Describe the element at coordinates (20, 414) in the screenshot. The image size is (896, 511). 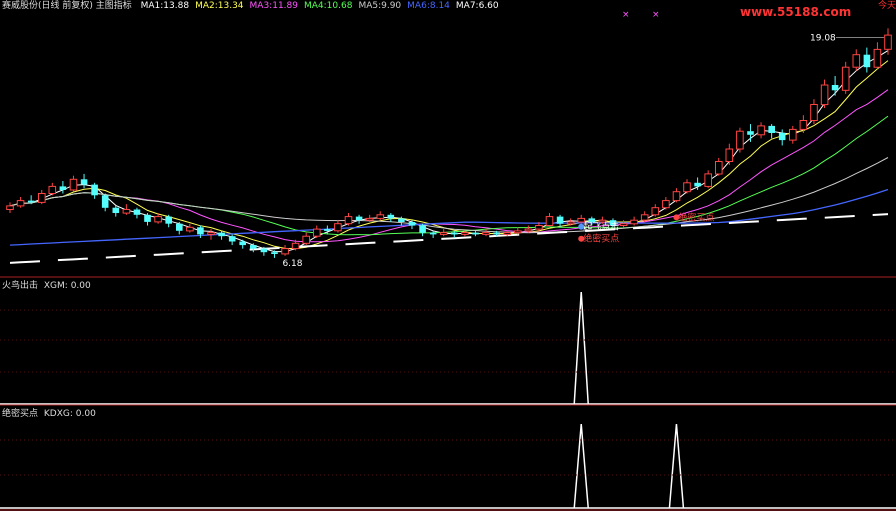
I see `indicator2-title: 绝密买点` at that location.